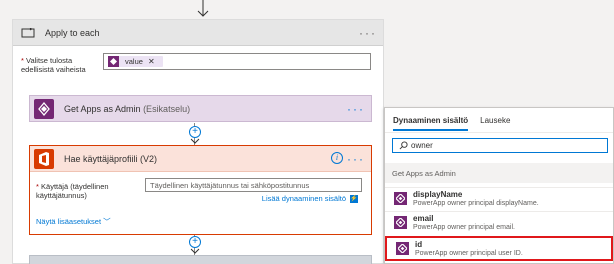 The width and height of the screenshot is (614, 264). What do you see at coordinates (422, 145) in the screenshot?
I see `search-value: owner` at bounding box center [422, 145].